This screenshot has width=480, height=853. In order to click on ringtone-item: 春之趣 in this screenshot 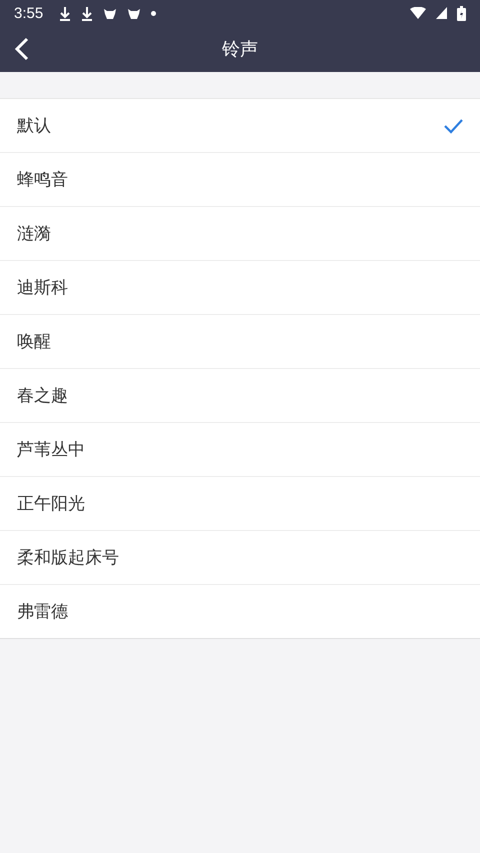, I will do `click(240, 395)`.